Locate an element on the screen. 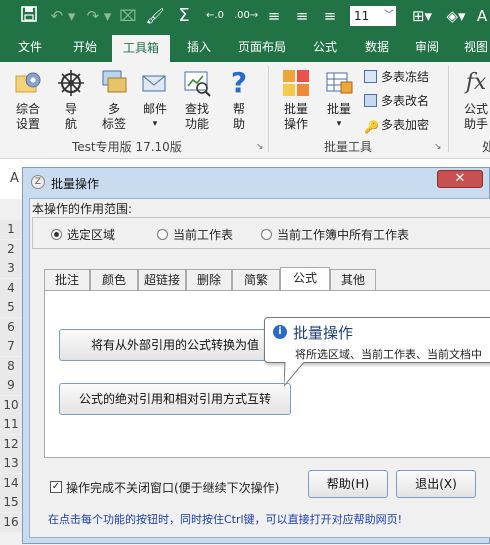 This screenshot has width=490, height=545. tab-file: 文件 is located at coordinates (30, 48).